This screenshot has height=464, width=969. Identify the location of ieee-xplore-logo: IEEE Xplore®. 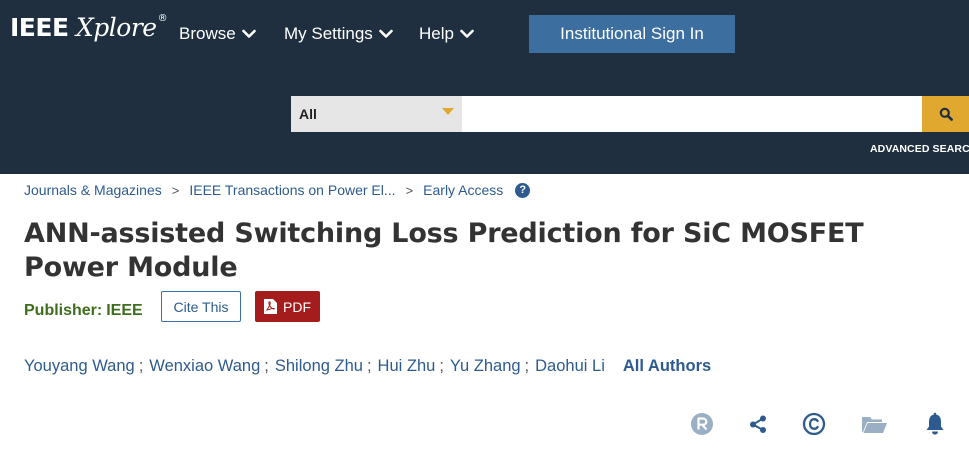
(89, 27).